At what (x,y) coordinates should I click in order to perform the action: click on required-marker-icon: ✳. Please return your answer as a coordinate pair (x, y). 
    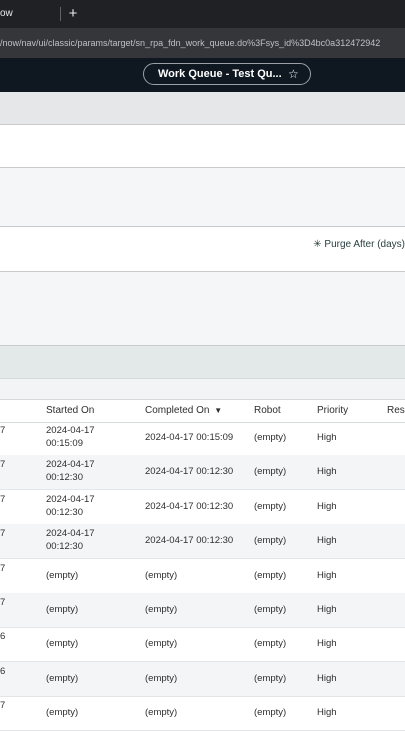
    Looking at the image, I should click on (317, 244).